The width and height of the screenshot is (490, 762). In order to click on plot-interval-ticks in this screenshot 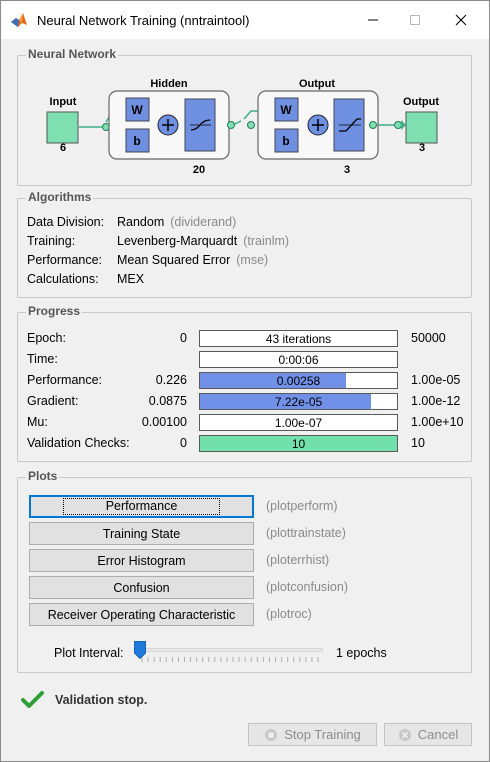, I will do `click(230, 659)`.